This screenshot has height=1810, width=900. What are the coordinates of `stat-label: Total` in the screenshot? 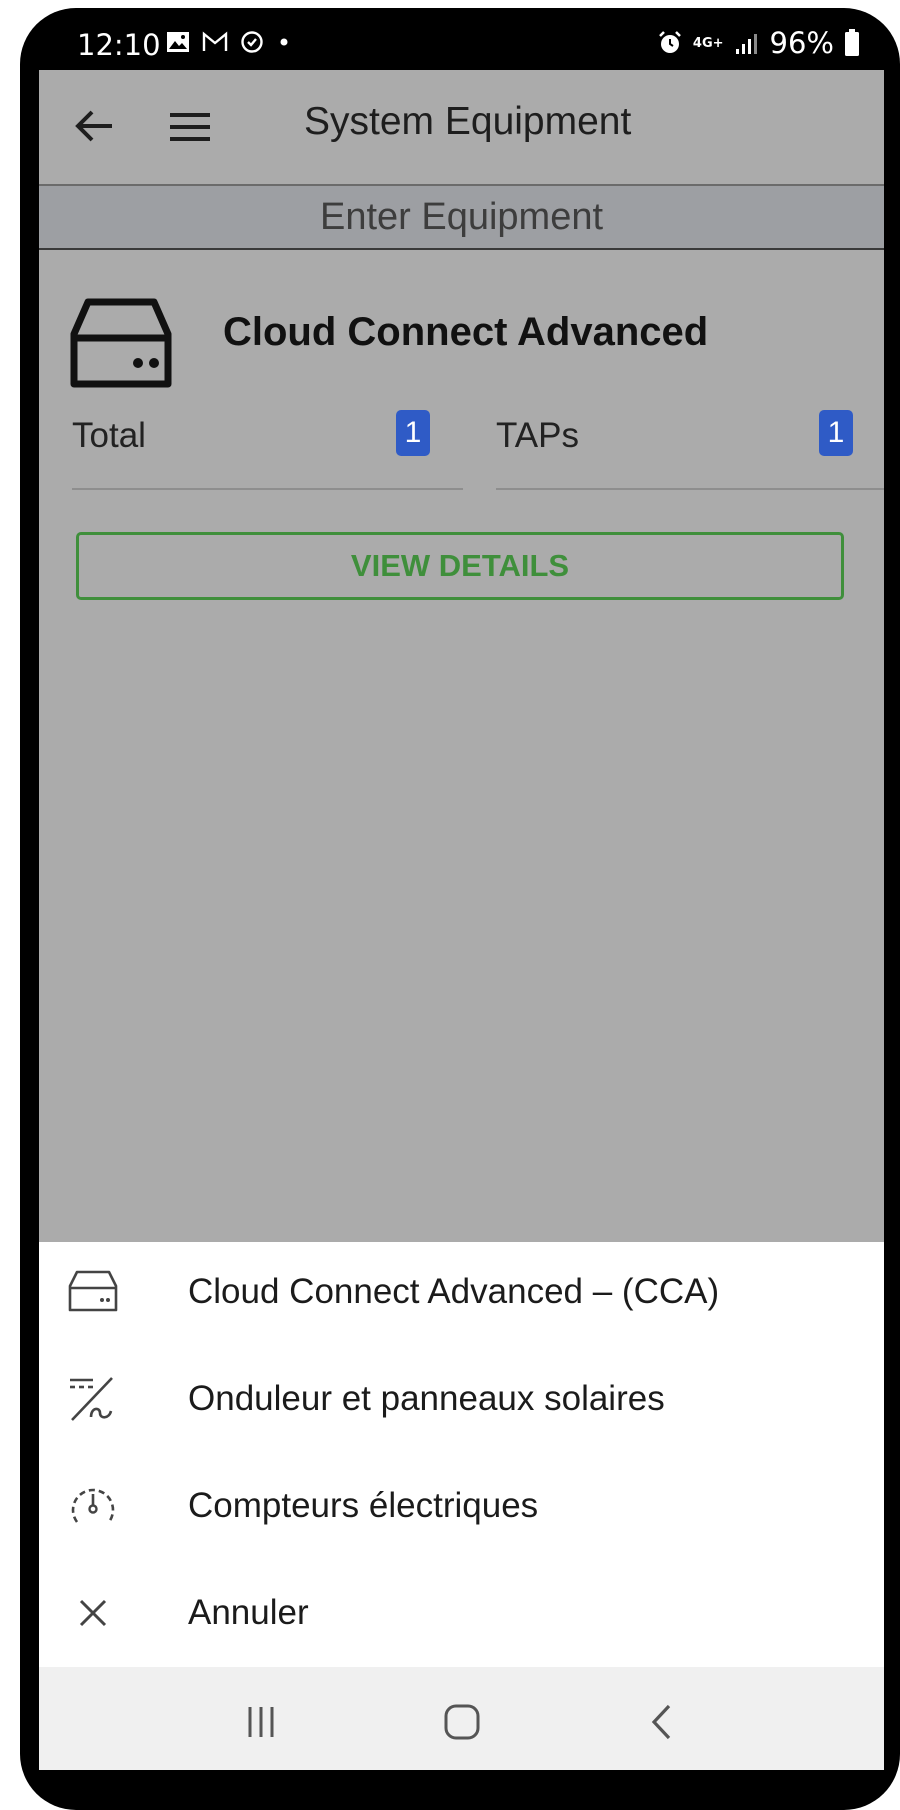 It's located at (109, 435).